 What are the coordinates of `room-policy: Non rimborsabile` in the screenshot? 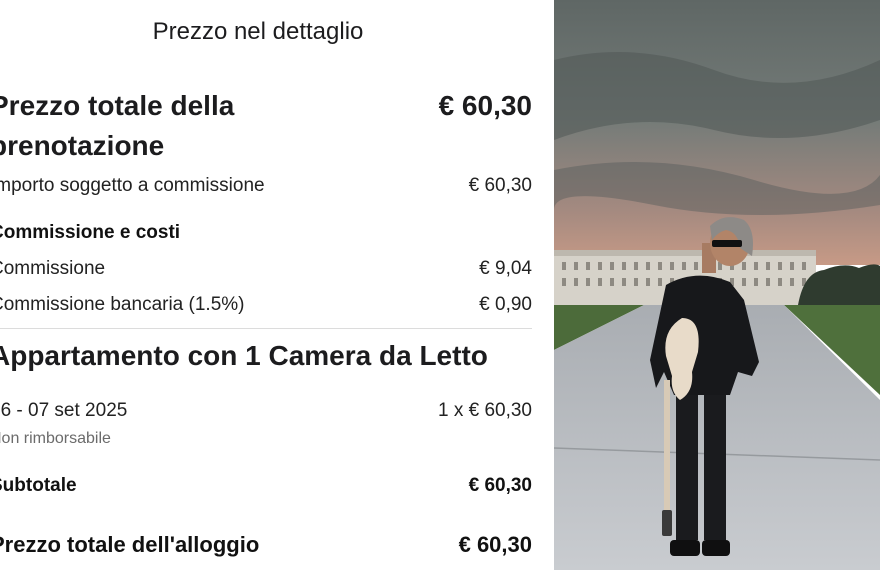 It's located at (55, 438).